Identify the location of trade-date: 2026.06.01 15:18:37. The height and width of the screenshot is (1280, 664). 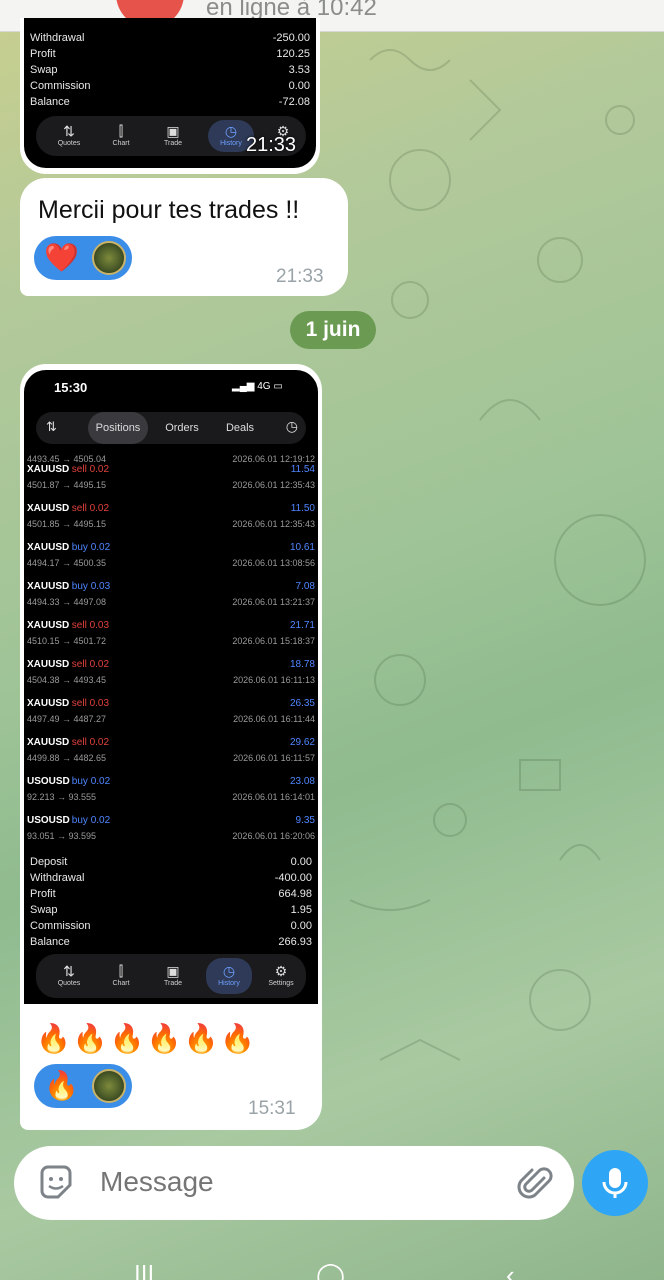
(273, 641).